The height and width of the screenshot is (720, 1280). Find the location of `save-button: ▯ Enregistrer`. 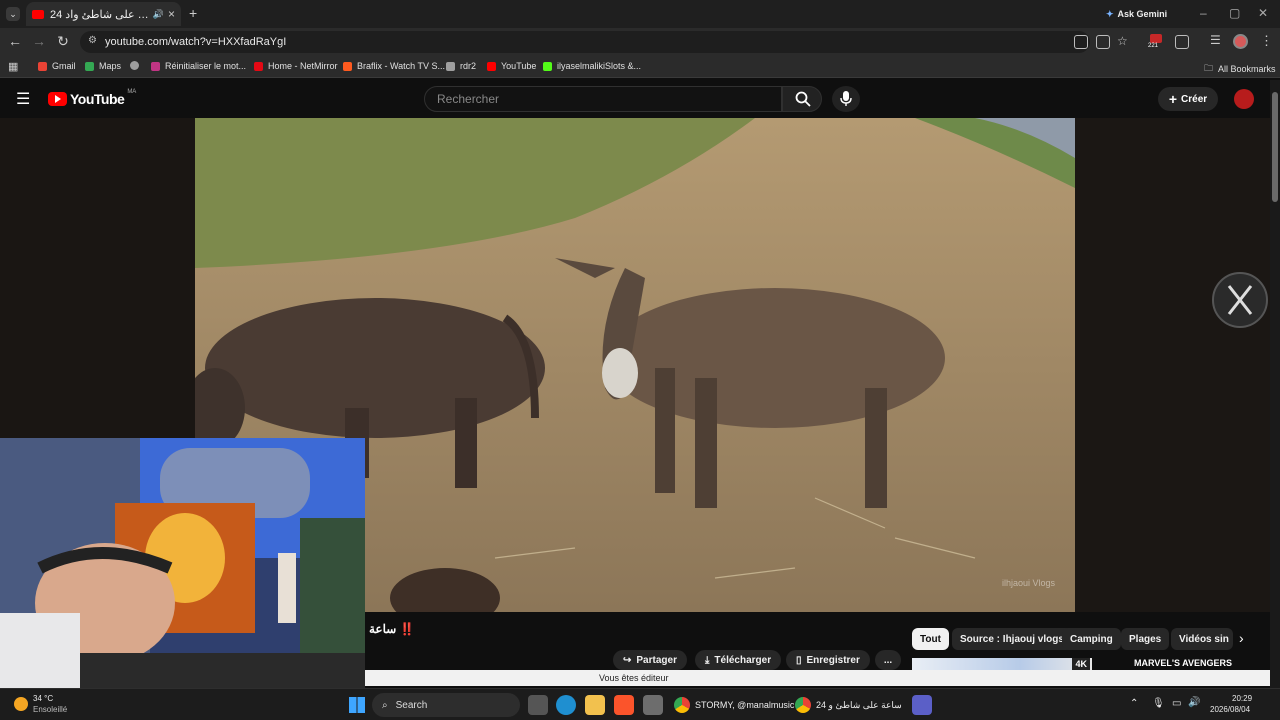

save-button: ▯ Enregistrer is located at coordinates (828, 660).